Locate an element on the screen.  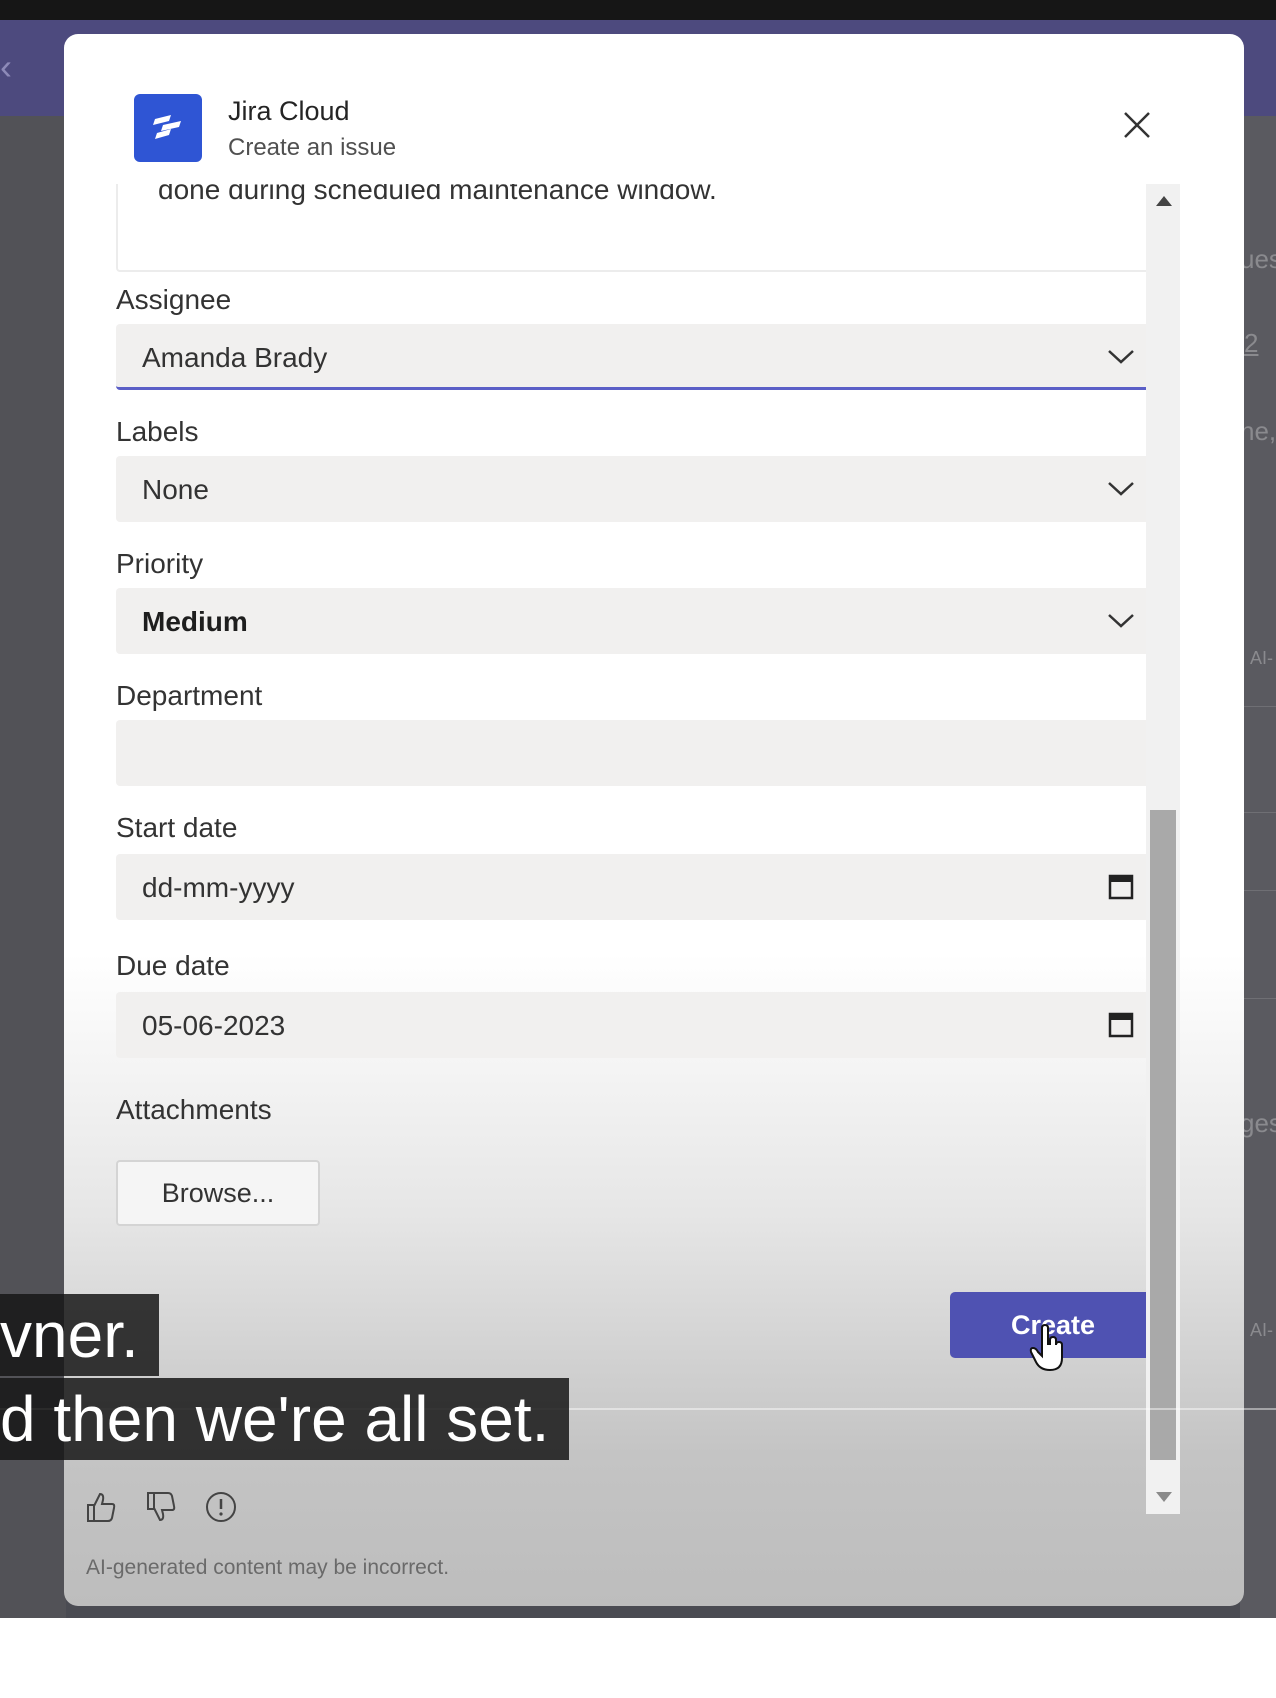
app-subtitle: Create an issue is located at coordinates (312, 147).